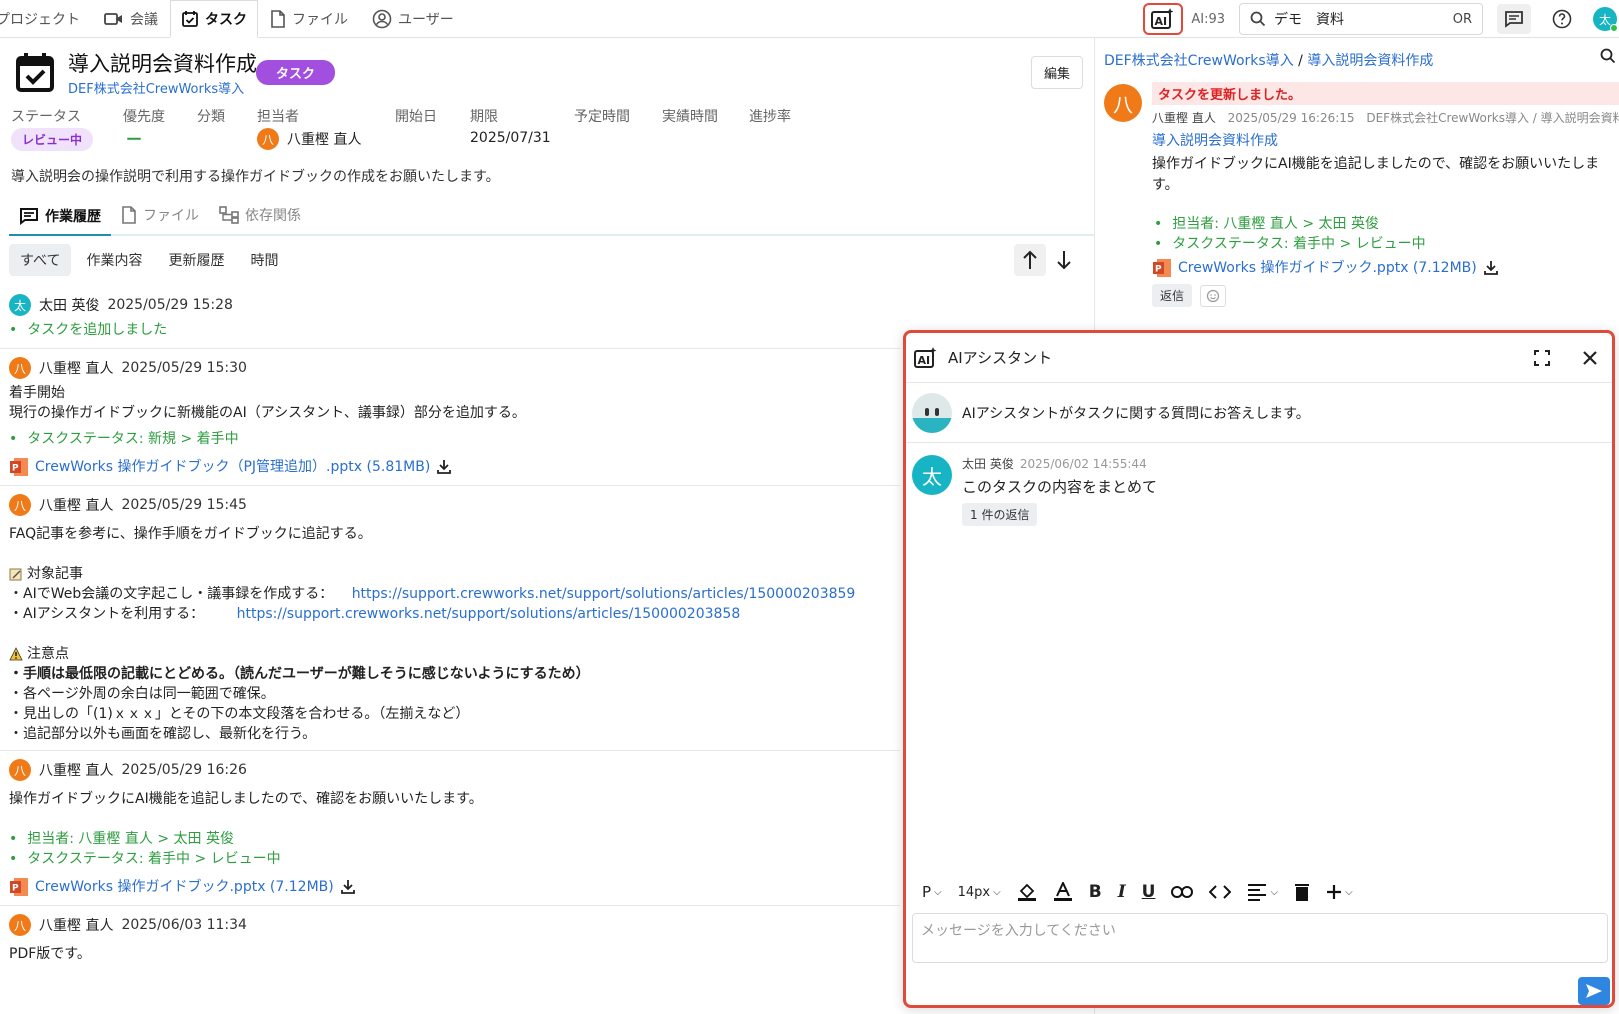  I want to click on align-dropdown: ⌵, so click(1262, 892).